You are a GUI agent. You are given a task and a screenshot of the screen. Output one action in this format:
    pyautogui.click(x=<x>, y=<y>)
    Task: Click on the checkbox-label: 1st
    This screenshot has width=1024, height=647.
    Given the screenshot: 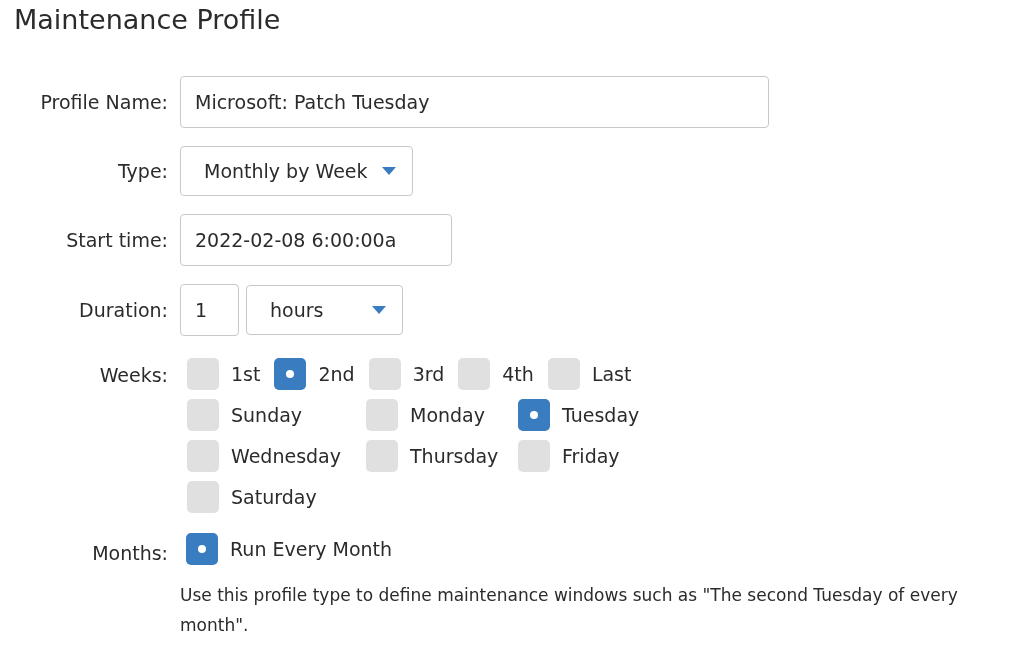 What is the action you would take?
    pyautogui.click(x=246, y=374)
    